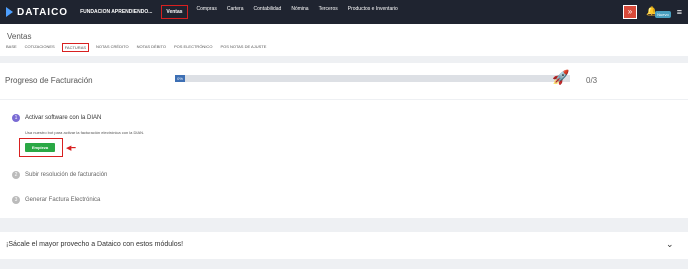 The image size is (688, 269). I want to click on start-button: Empieza, so click(40, 147).